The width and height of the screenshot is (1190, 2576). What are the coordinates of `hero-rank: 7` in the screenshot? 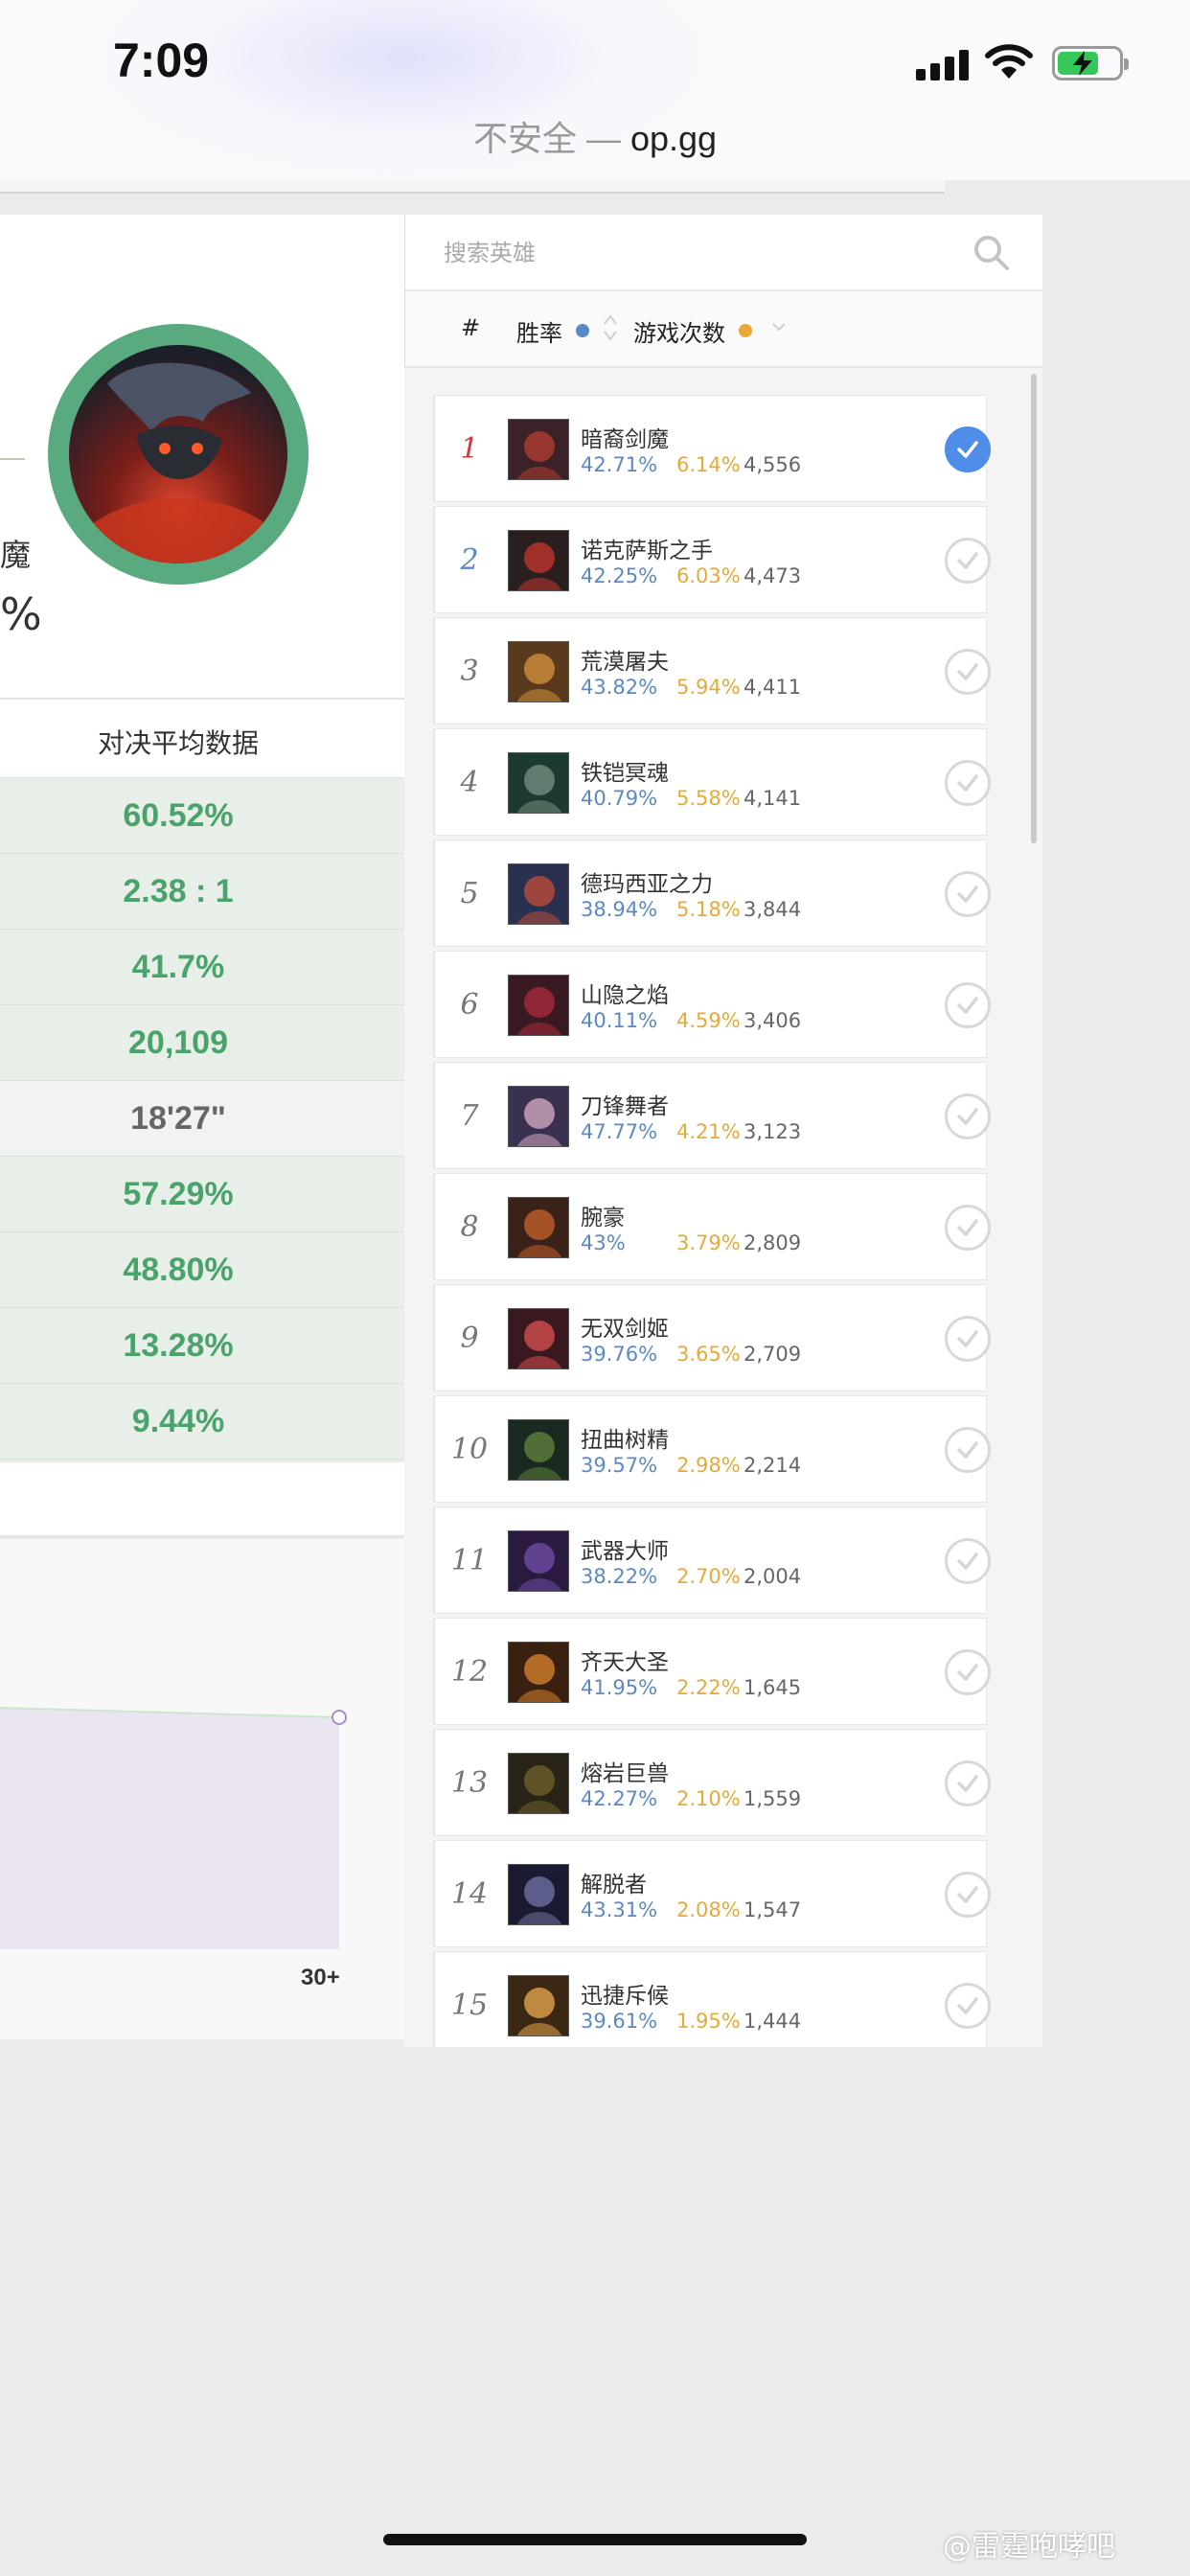 It's located at (470, 1116).